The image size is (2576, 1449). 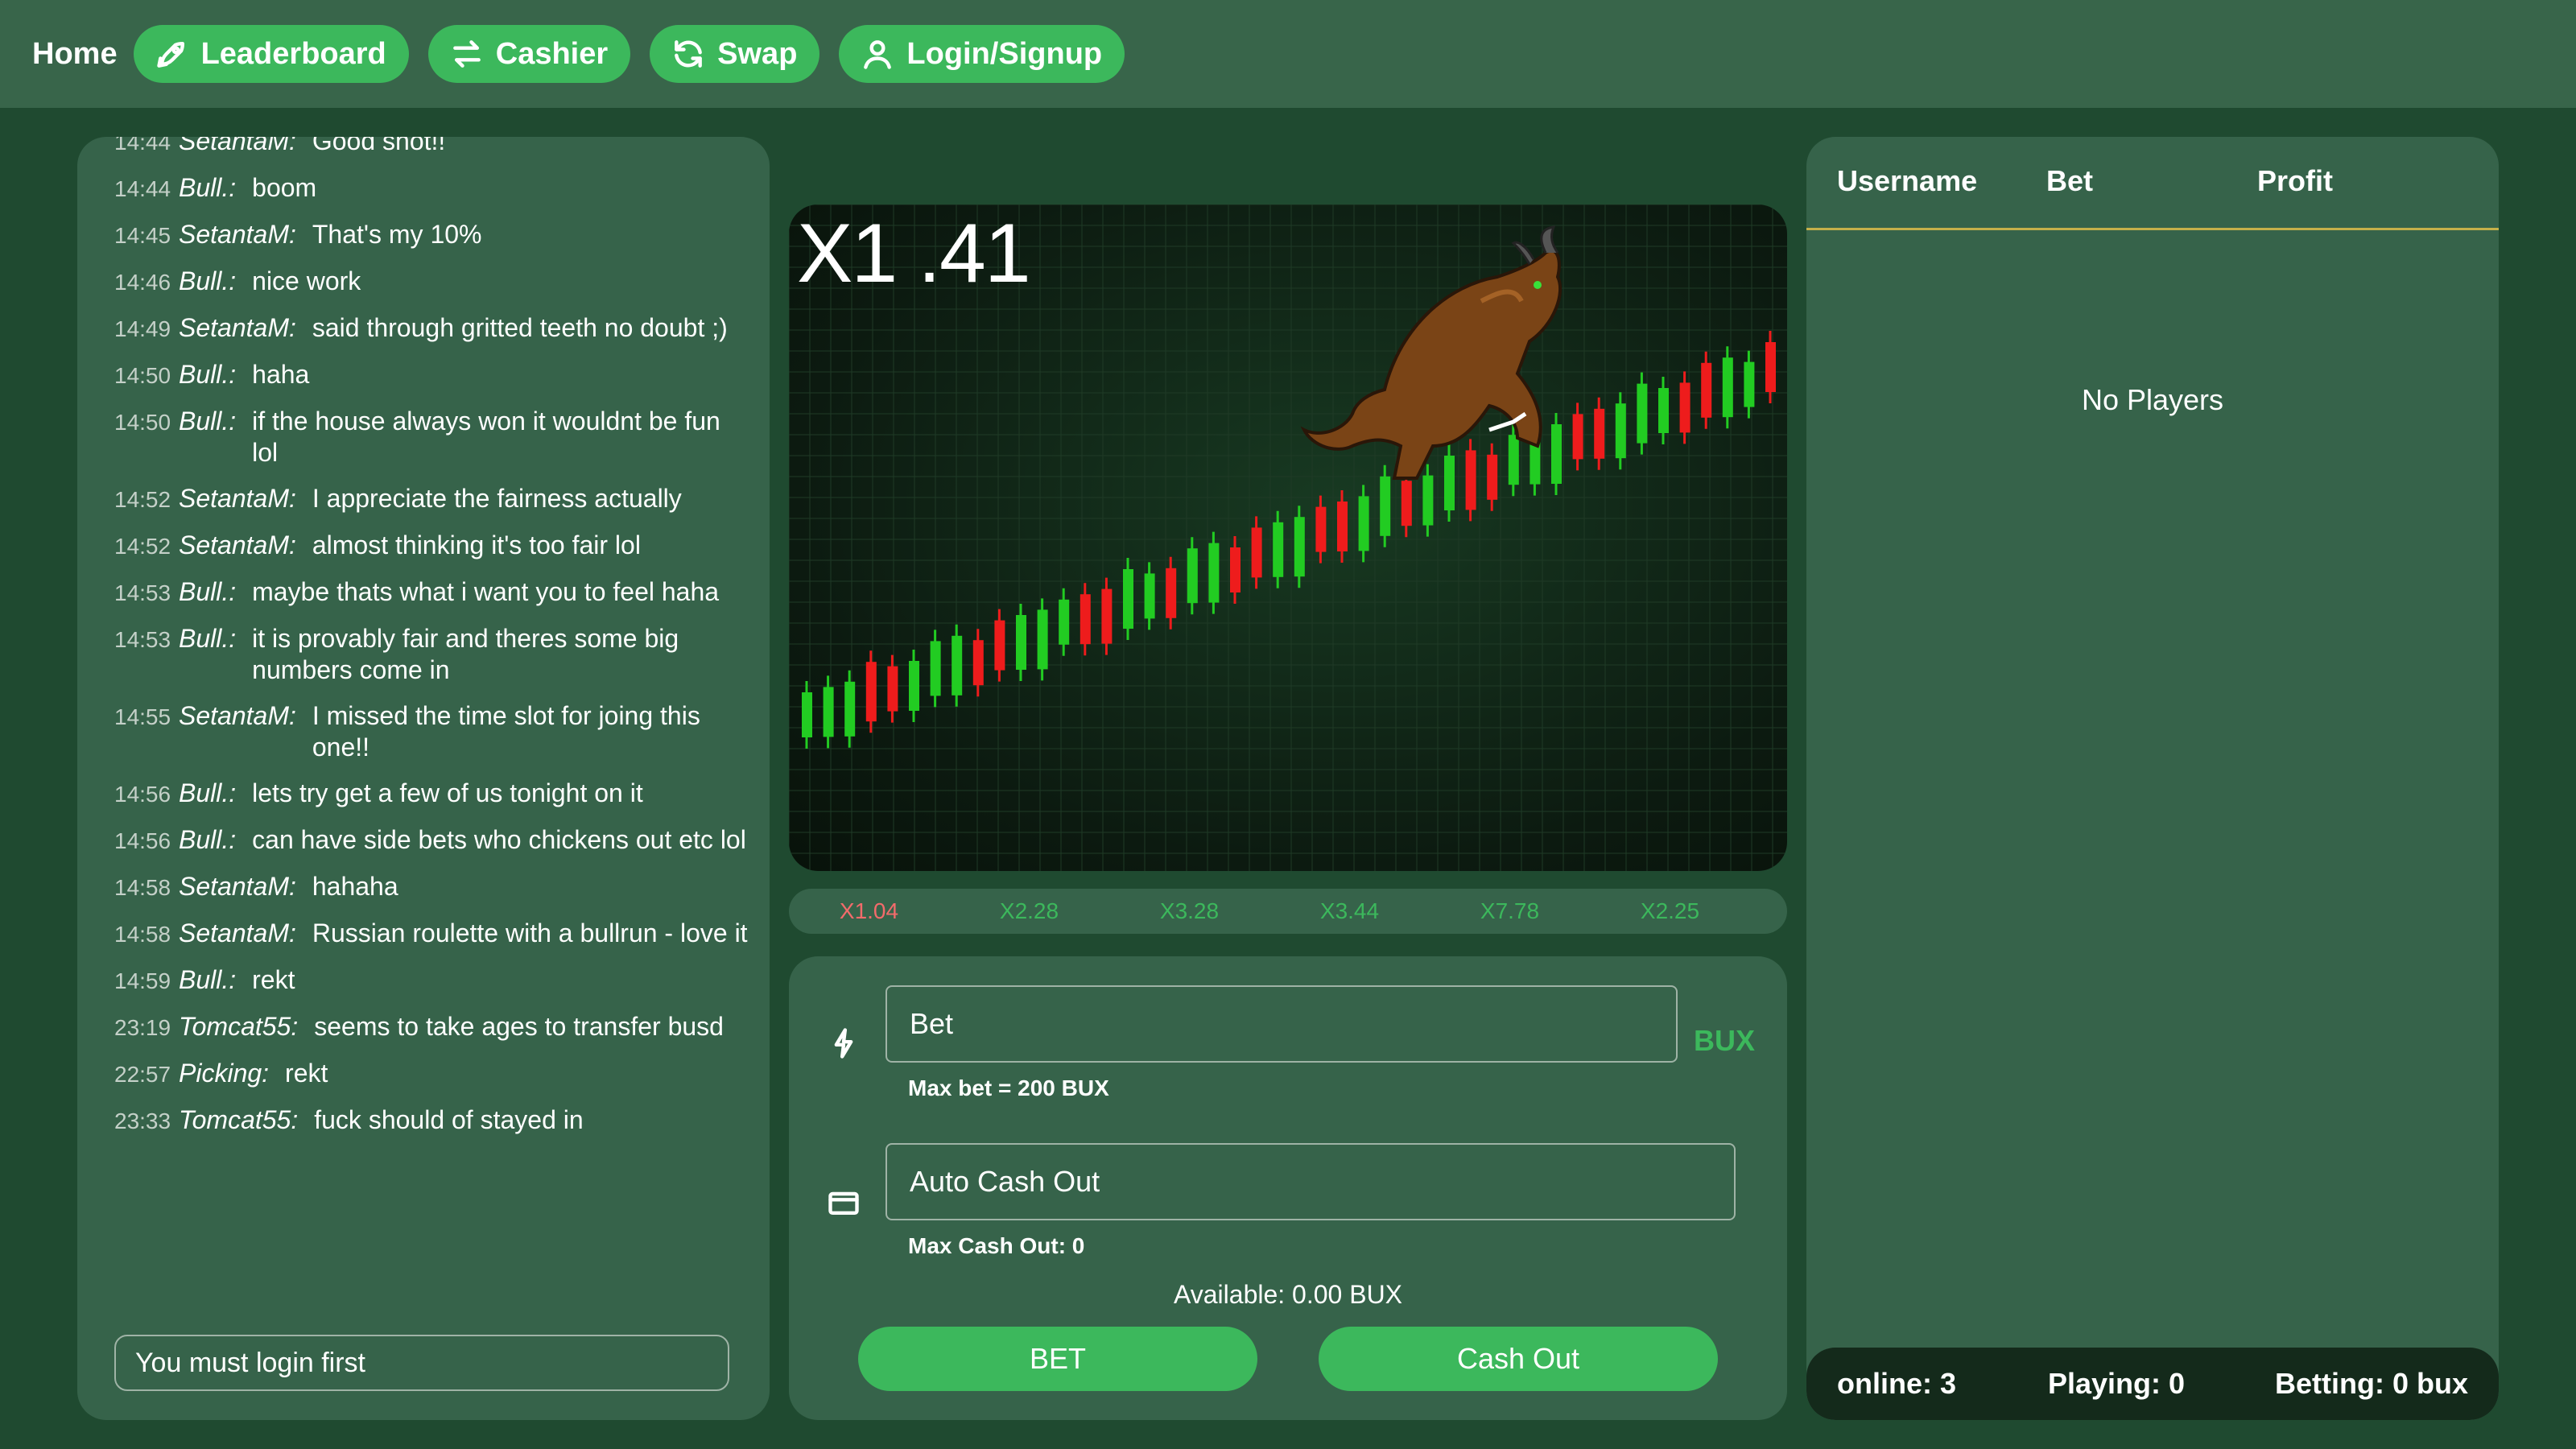 What do you see at coordinates (432, 235) in the screenshot?
I see `chat-message: 14:45 SetantaM: That's my 10%` at bounding box center [432, 235].